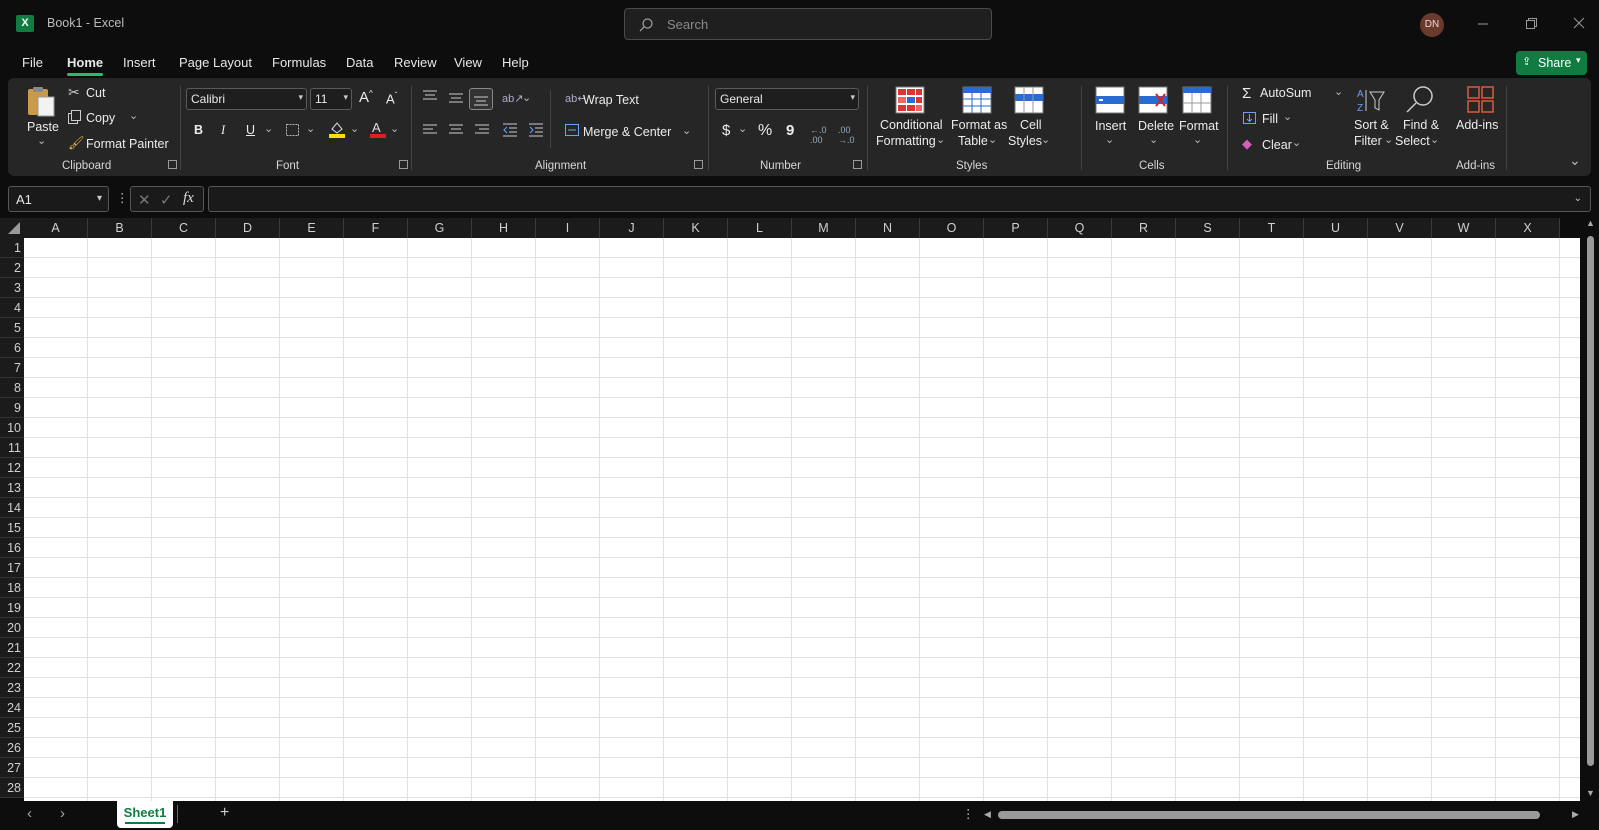 Image resolution: width=1599 pixels, height=830 pixels. I want to click on row-header: 7, so click(12, 368).